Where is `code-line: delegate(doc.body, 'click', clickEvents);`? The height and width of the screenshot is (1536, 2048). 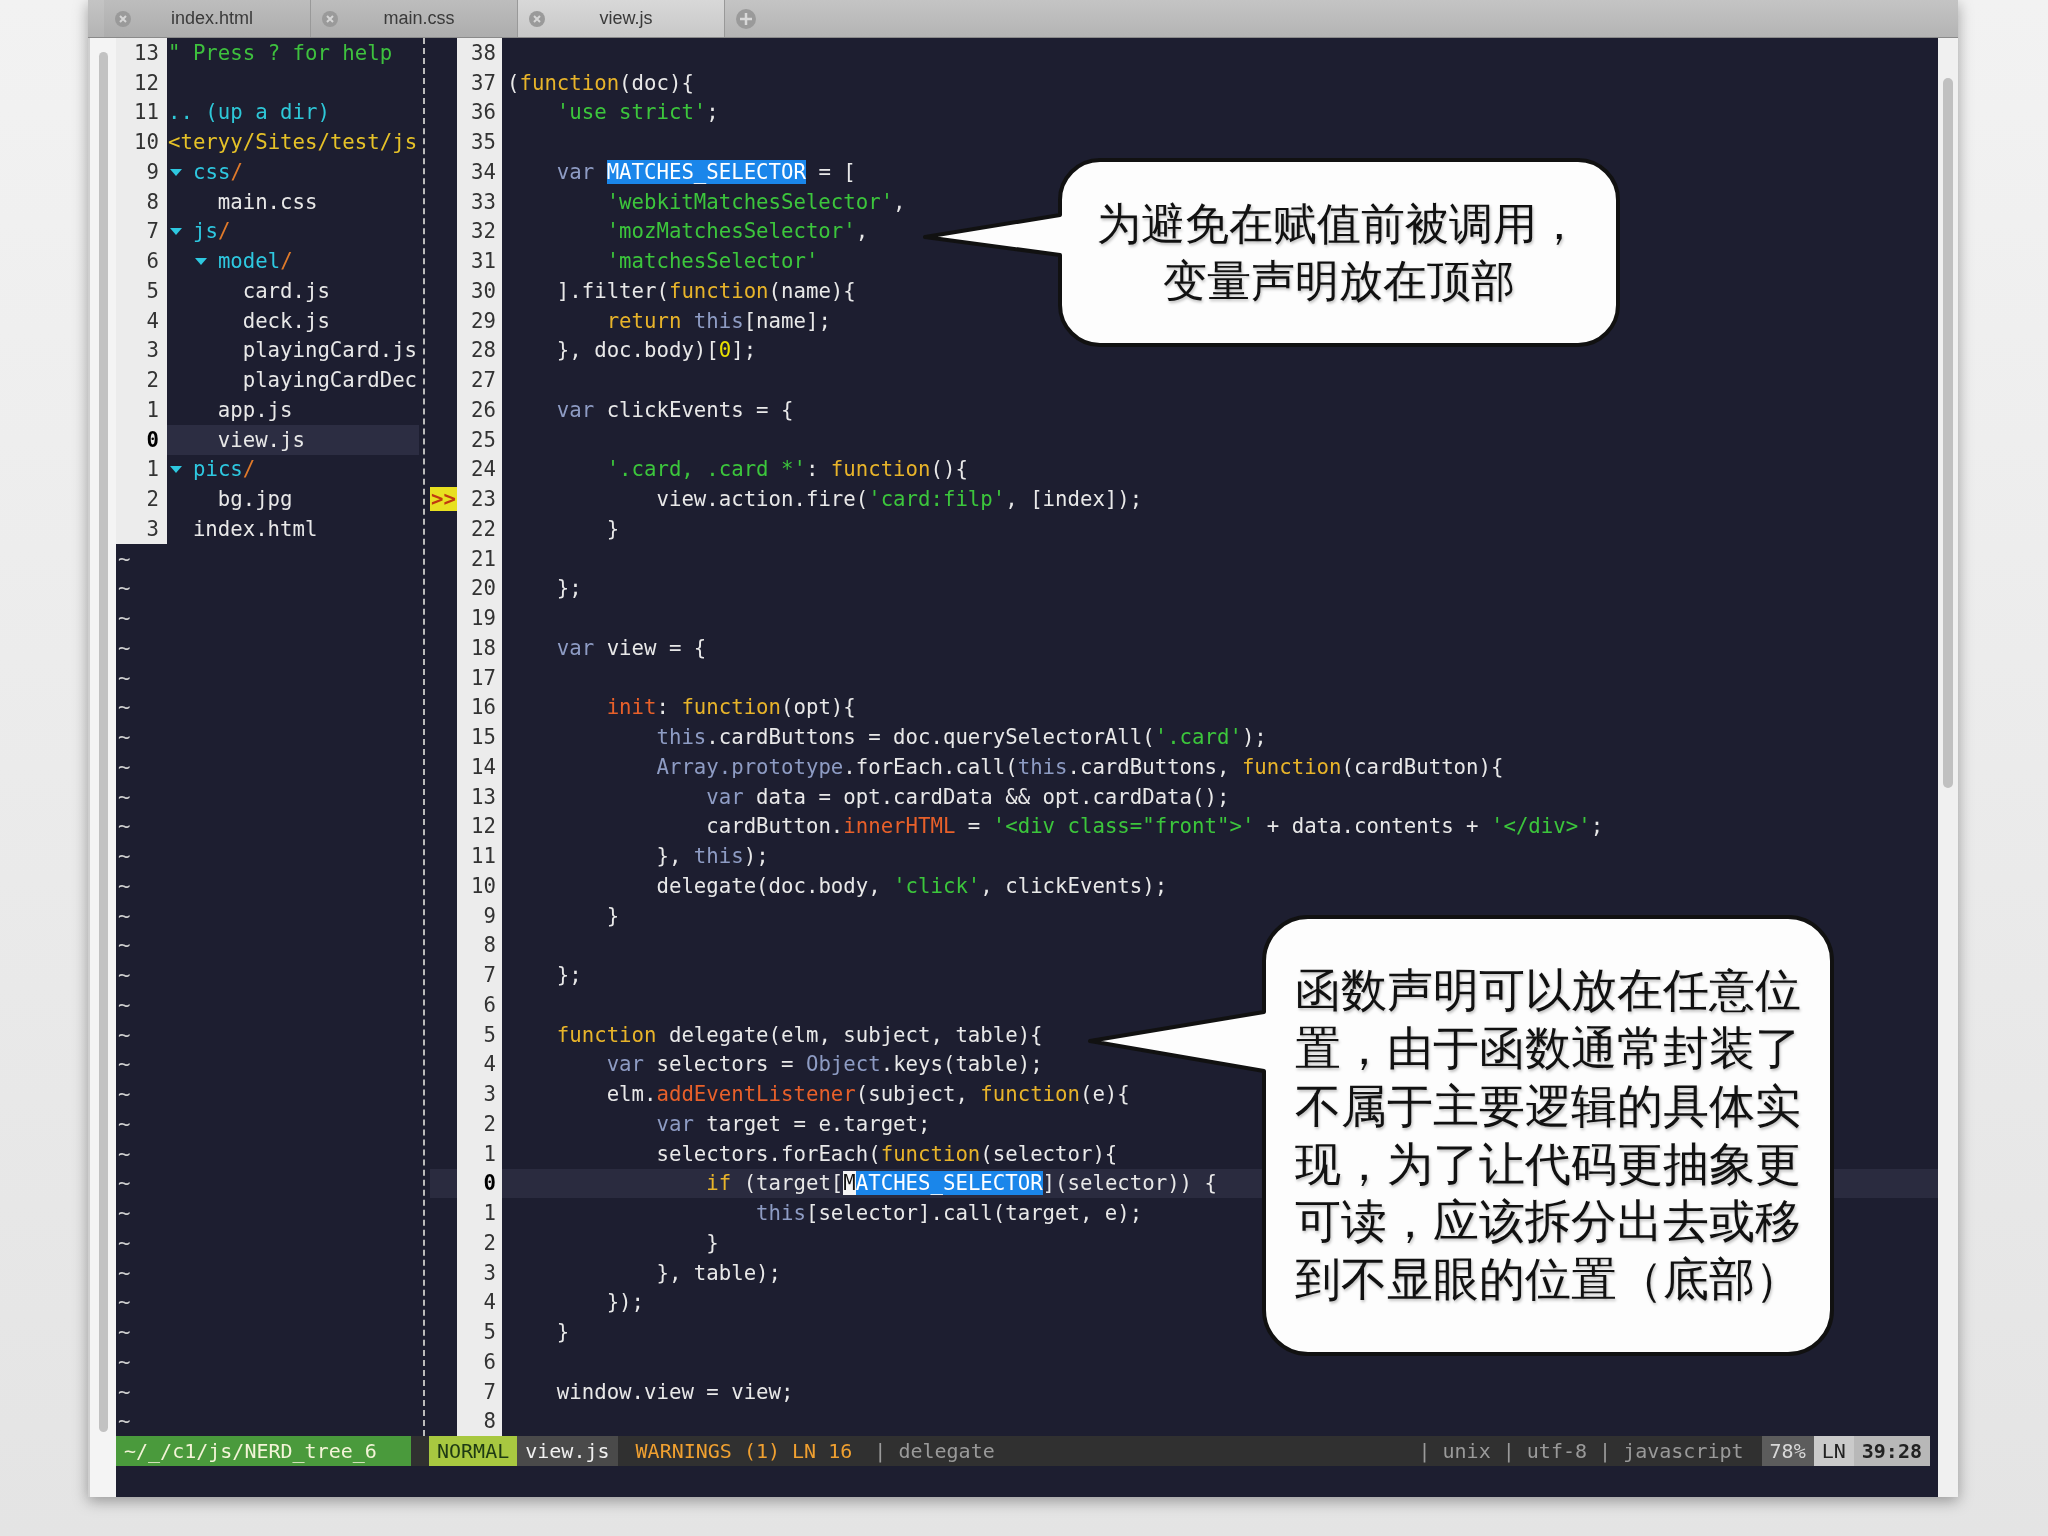
code-line: delegate(doc.body, 'click', clickEvents); is located at coordinates (912, 885).